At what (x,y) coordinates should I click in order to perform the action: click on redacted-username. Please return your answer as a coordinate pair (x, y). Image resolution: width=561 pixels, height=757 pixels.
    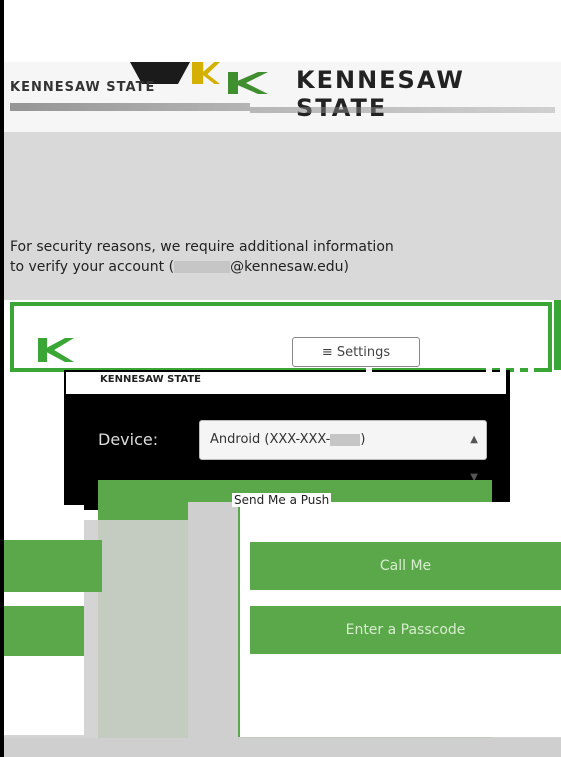
    Looking at the image, I should click on (202, 267).